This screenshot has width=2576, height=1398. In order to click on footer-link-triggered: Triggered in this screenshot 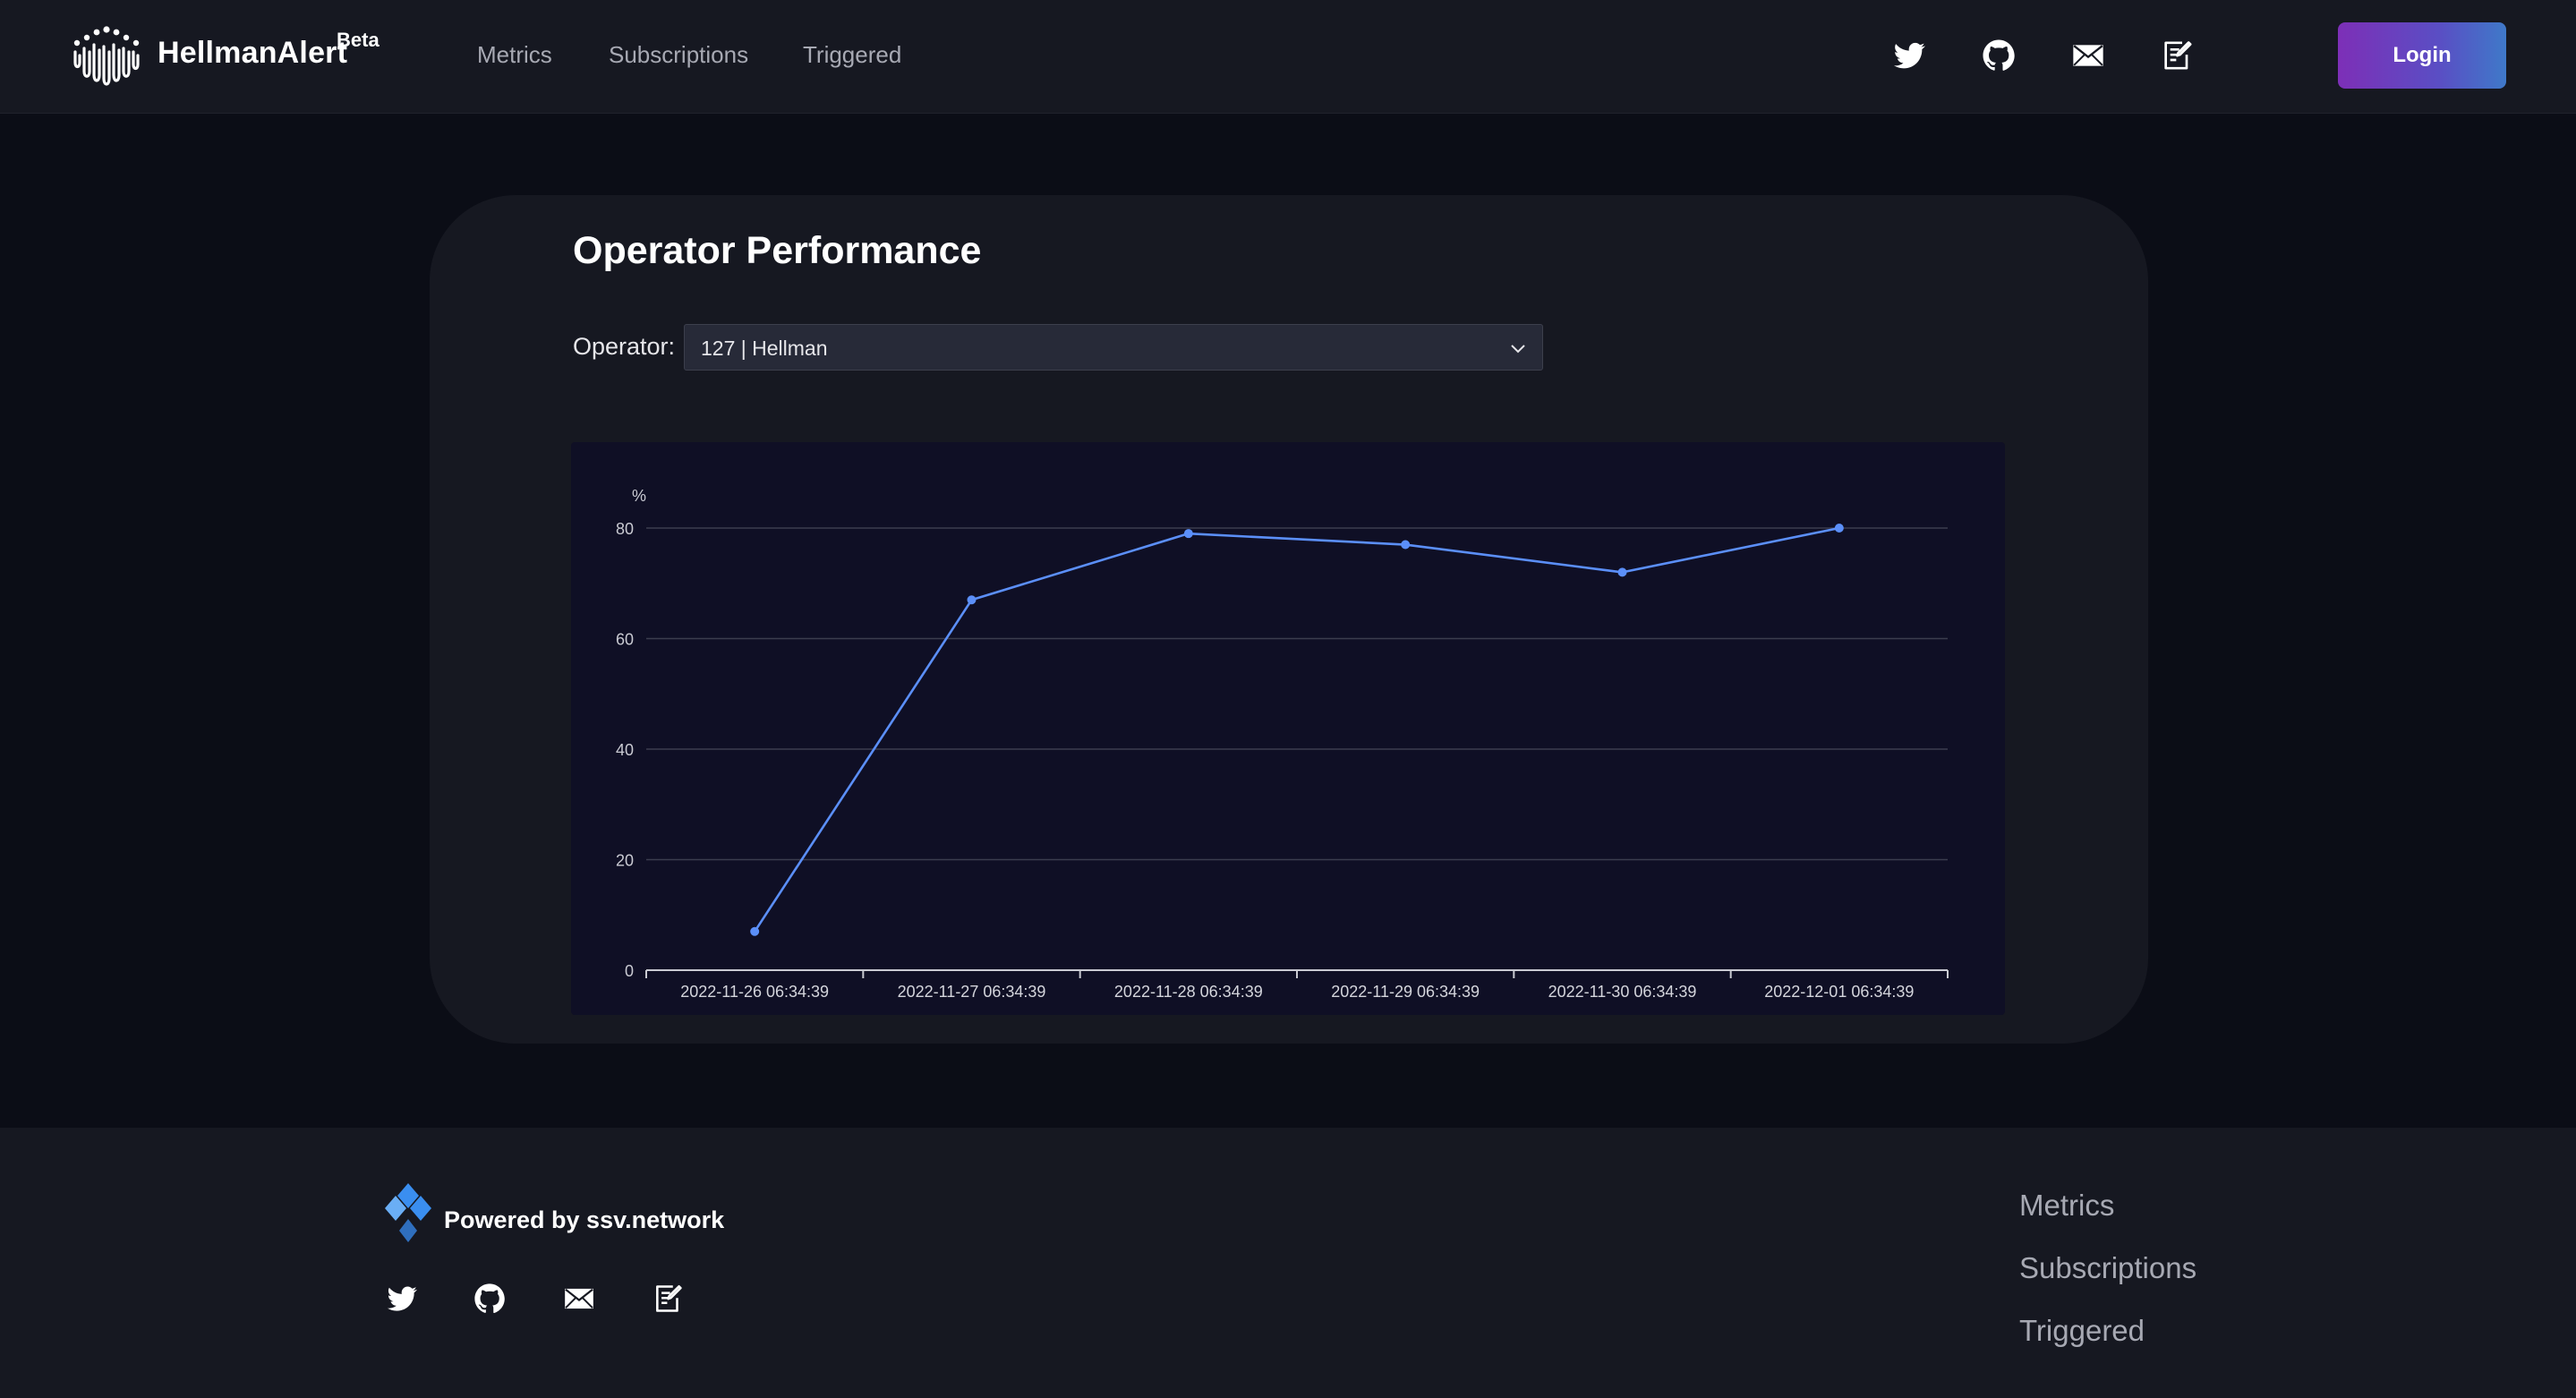, I will do `click(2082, 1331)`.